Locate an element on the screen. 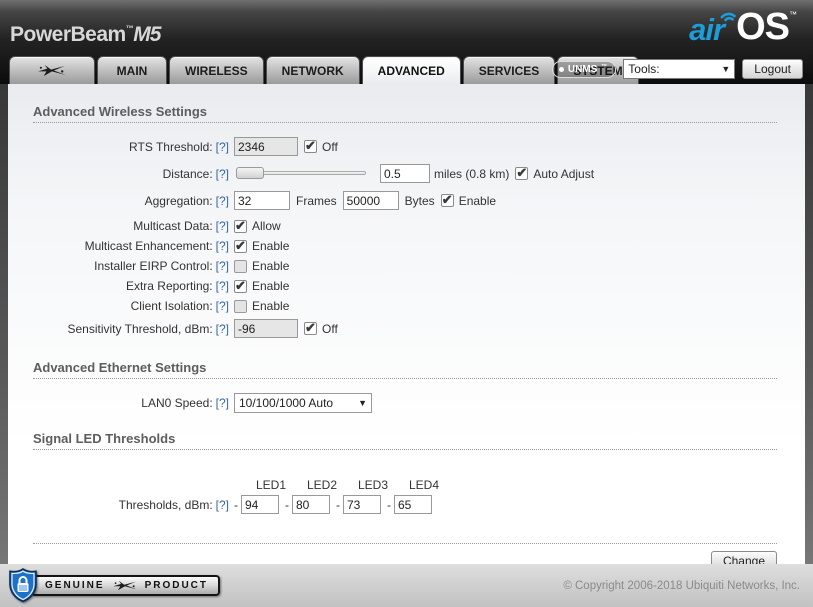 This screenshot has width=813, height=607. tools-select: Tools: is located at coordinates (679, 69).